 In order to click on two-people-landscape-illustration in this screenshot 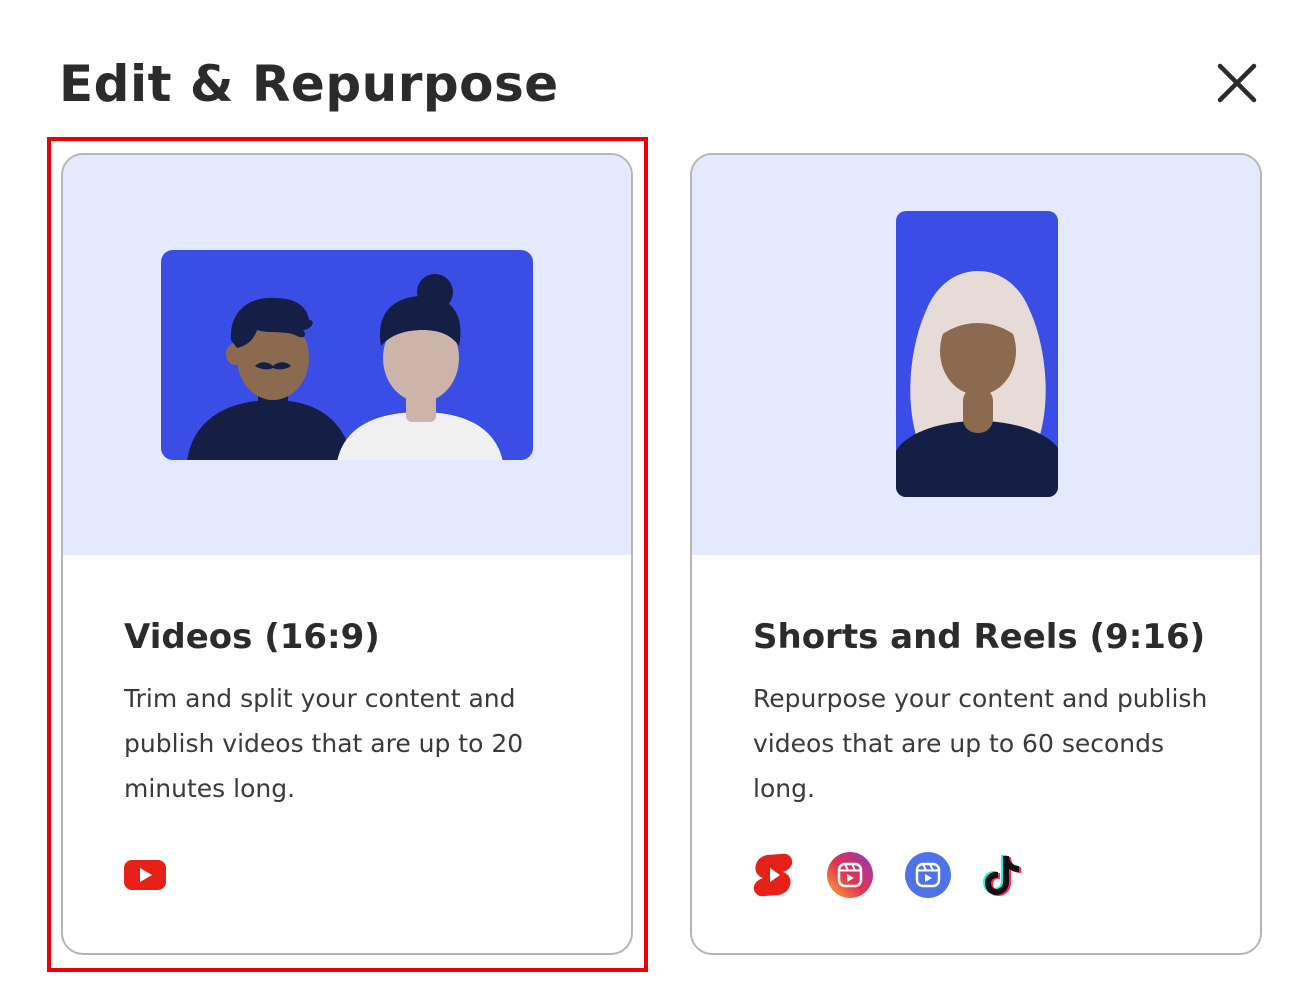, I will do `click(347, 355)`.